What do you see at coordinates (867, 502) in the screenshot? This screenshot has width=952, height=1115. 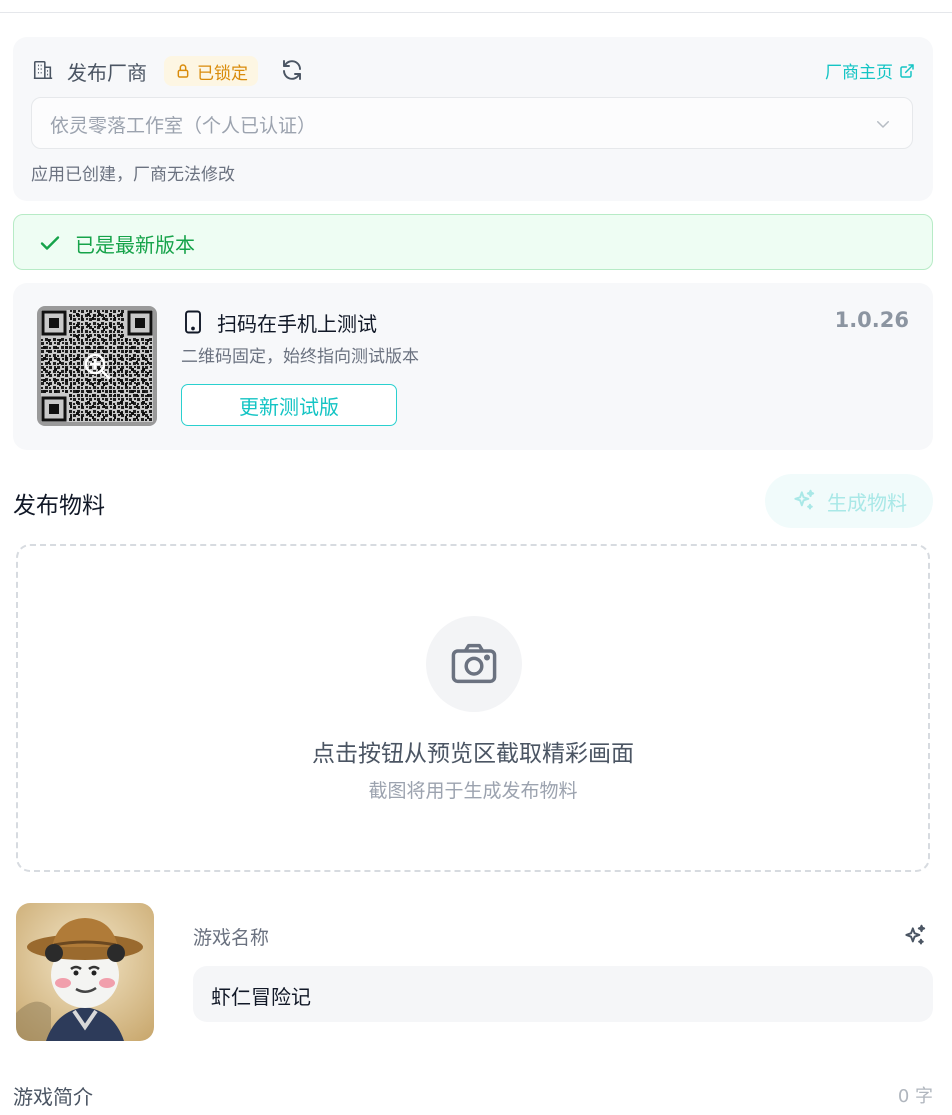 I see `generate-materials-label: 生成物料` at bounding box center [867, 502].